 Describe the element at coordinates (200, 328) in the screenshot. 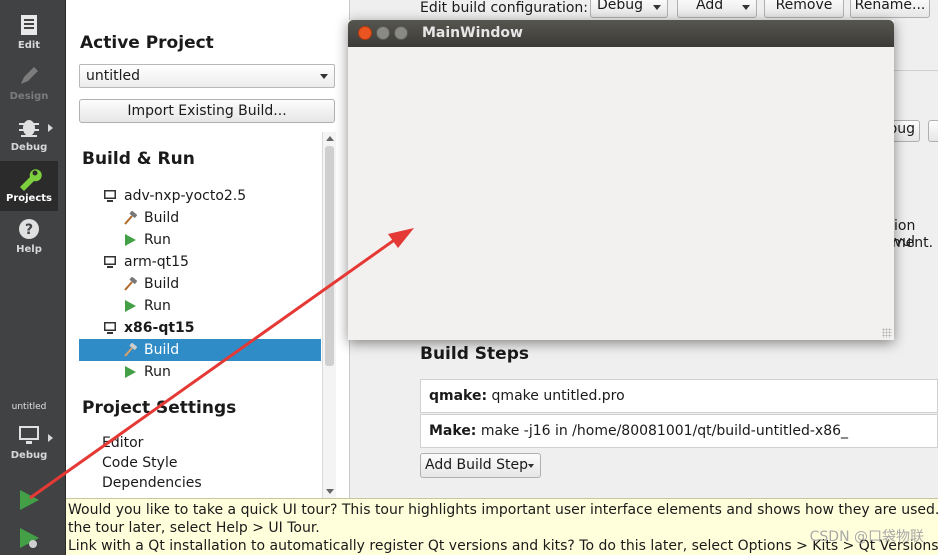

I see `kit-item-active: x86-qt15` at that location.